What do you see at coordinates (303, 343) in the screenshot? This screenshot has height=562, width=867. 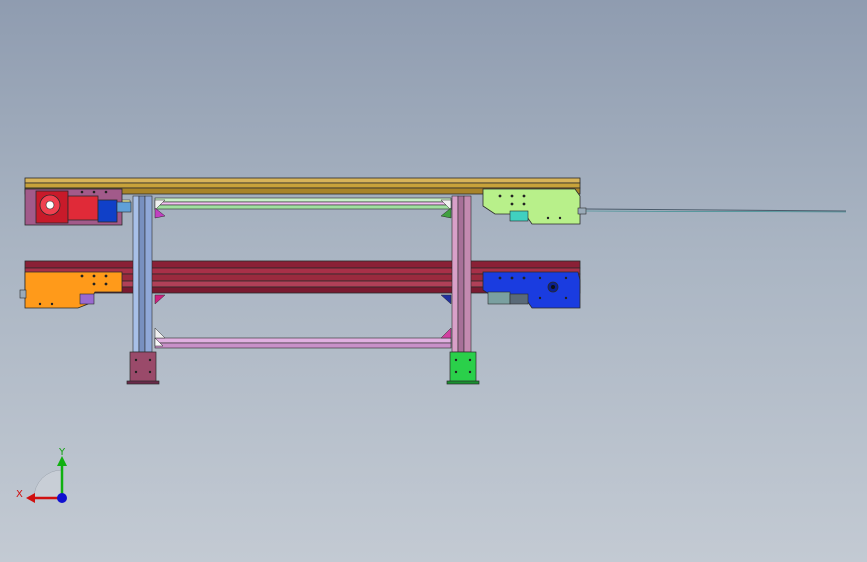 I see `bottom-crossbar` at bounding box center [303, 343].